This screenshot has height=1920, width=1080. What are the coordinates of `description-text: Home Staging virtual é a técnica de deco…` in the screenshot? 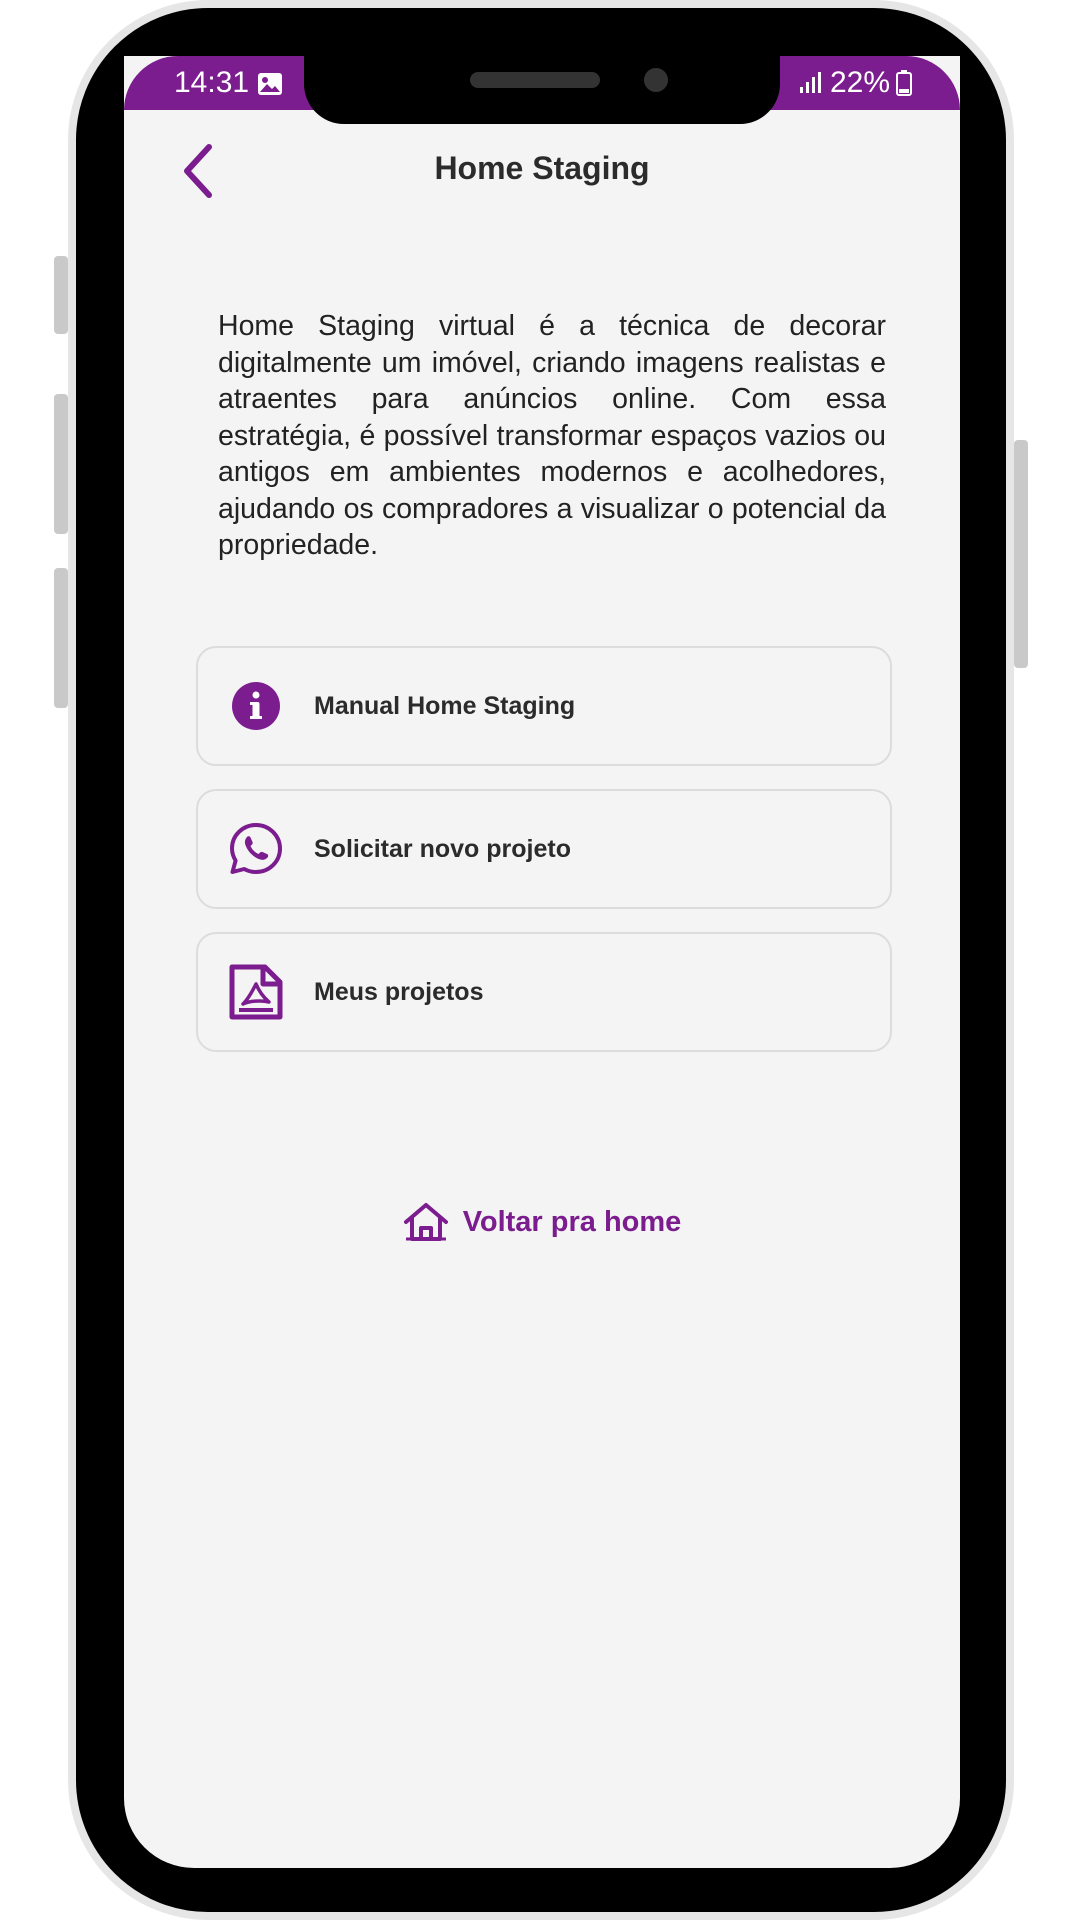 It's located at (552, 435).